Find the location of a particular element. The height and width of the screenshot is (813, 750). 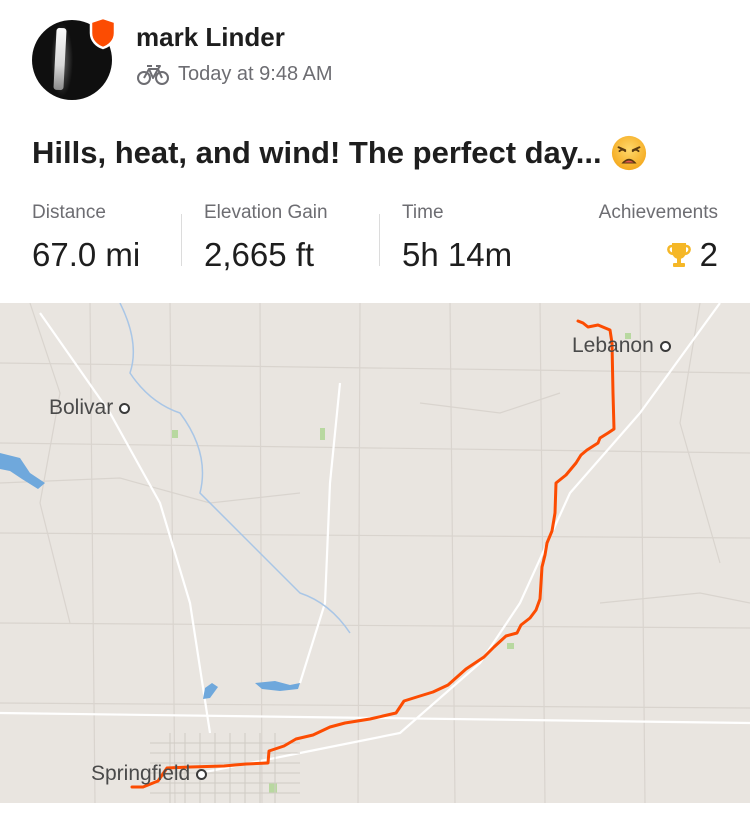

stat-time-label: Time is located at coordinates (423, 212).